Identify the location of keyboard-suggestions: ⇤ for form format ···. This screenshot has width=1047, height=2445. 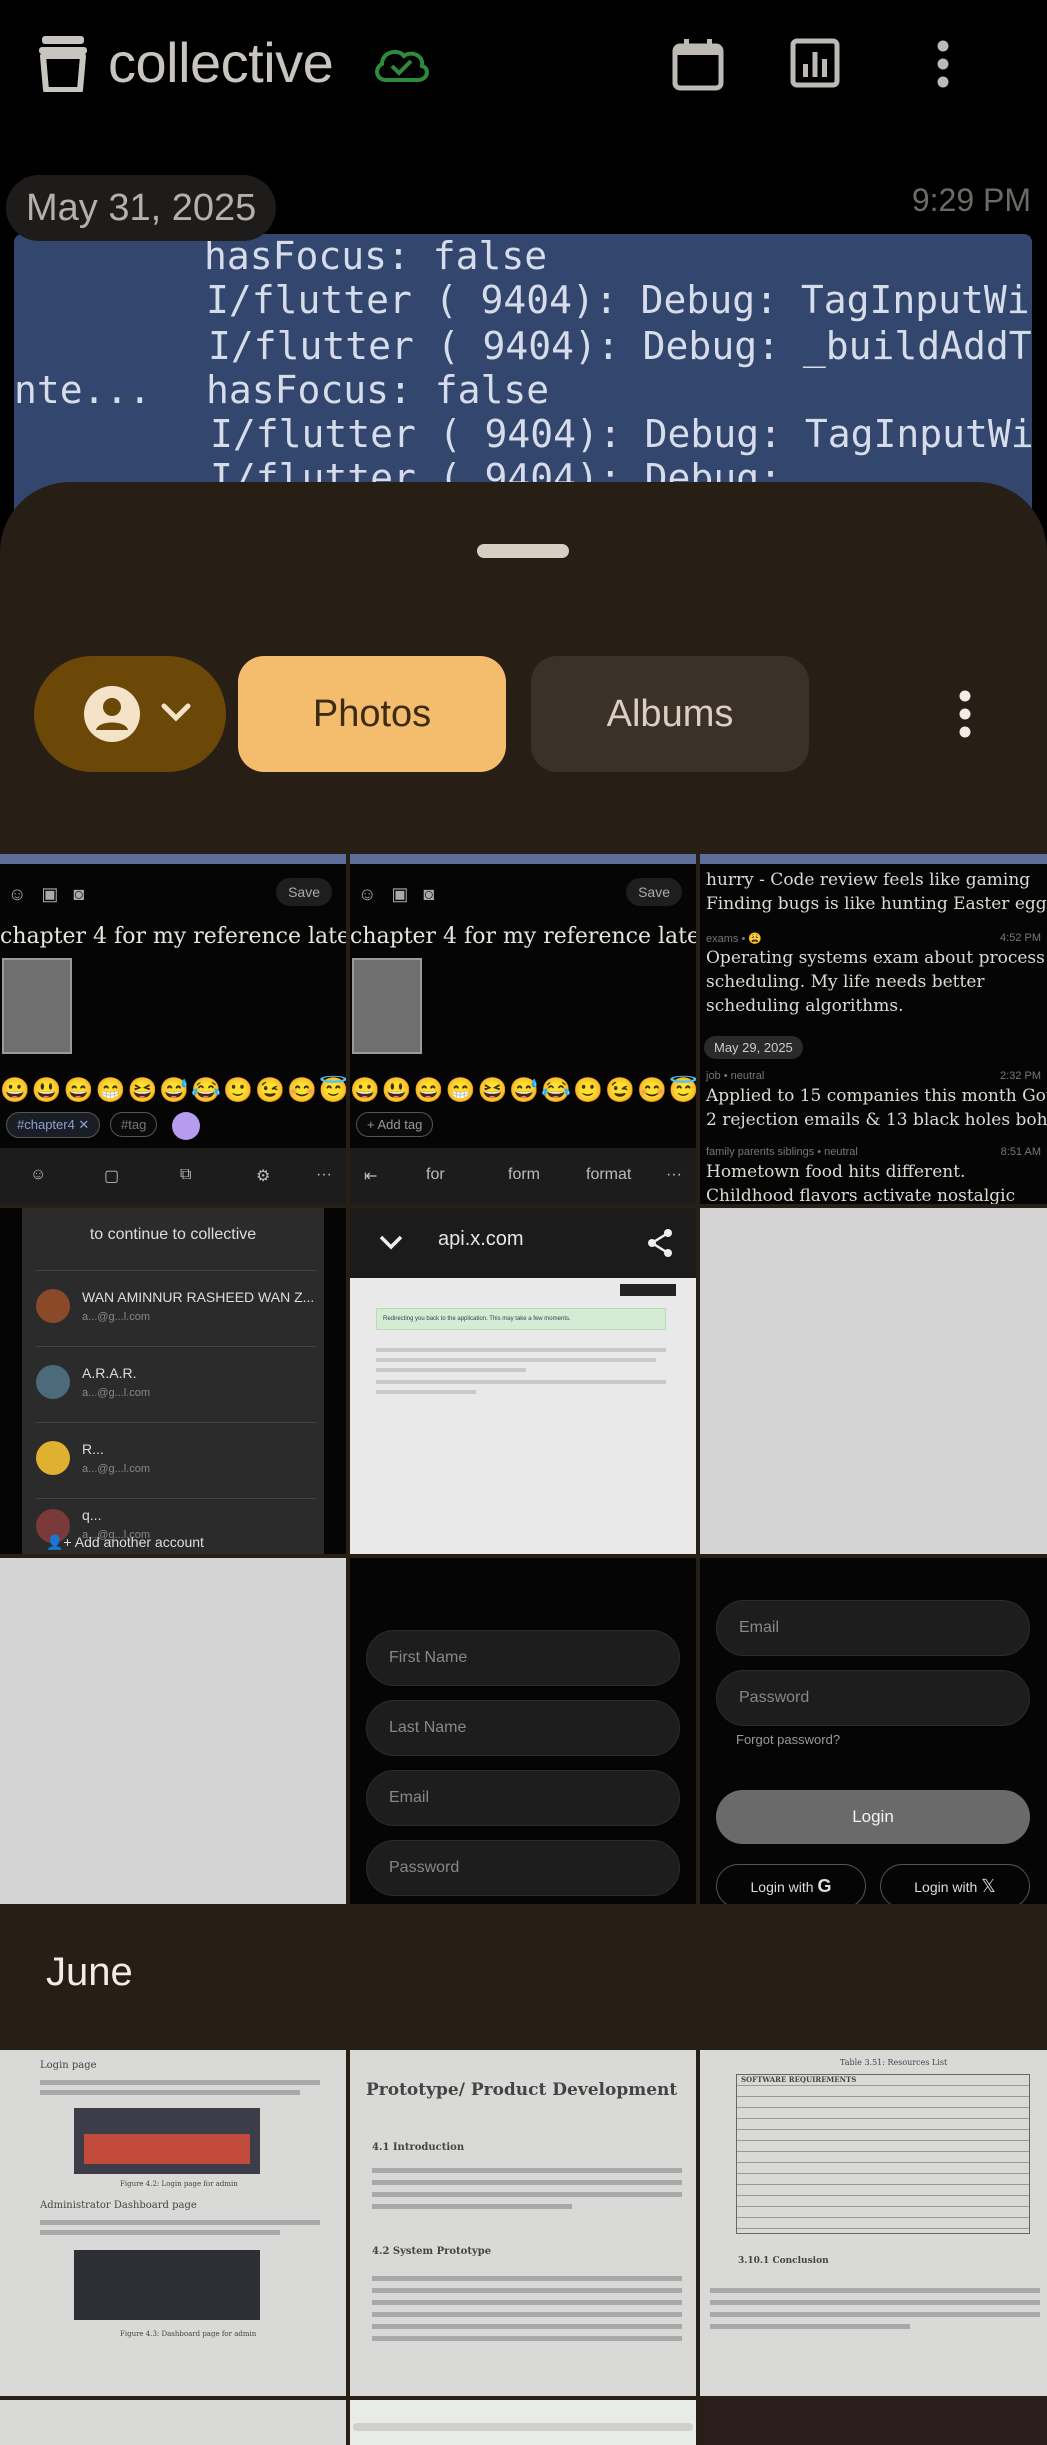
(523, 1176).